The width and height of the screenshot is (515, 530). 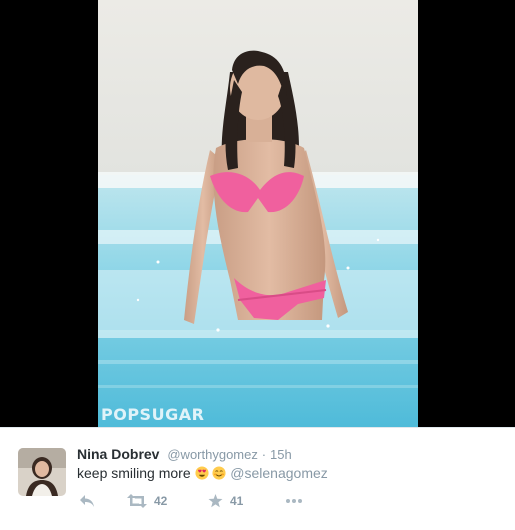 I want to click on star-icon, so click(x=215, y=501).